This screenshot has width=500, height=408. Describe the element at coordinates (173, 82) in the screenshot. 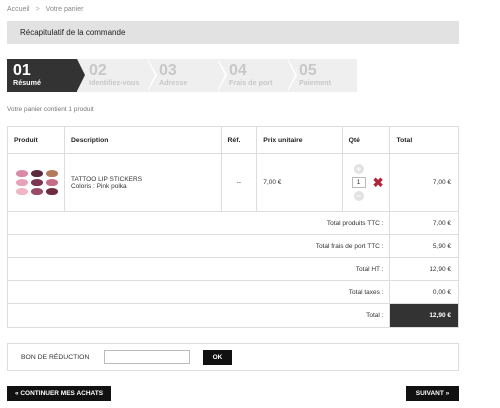

I see `step-label: Adresse` at that location.